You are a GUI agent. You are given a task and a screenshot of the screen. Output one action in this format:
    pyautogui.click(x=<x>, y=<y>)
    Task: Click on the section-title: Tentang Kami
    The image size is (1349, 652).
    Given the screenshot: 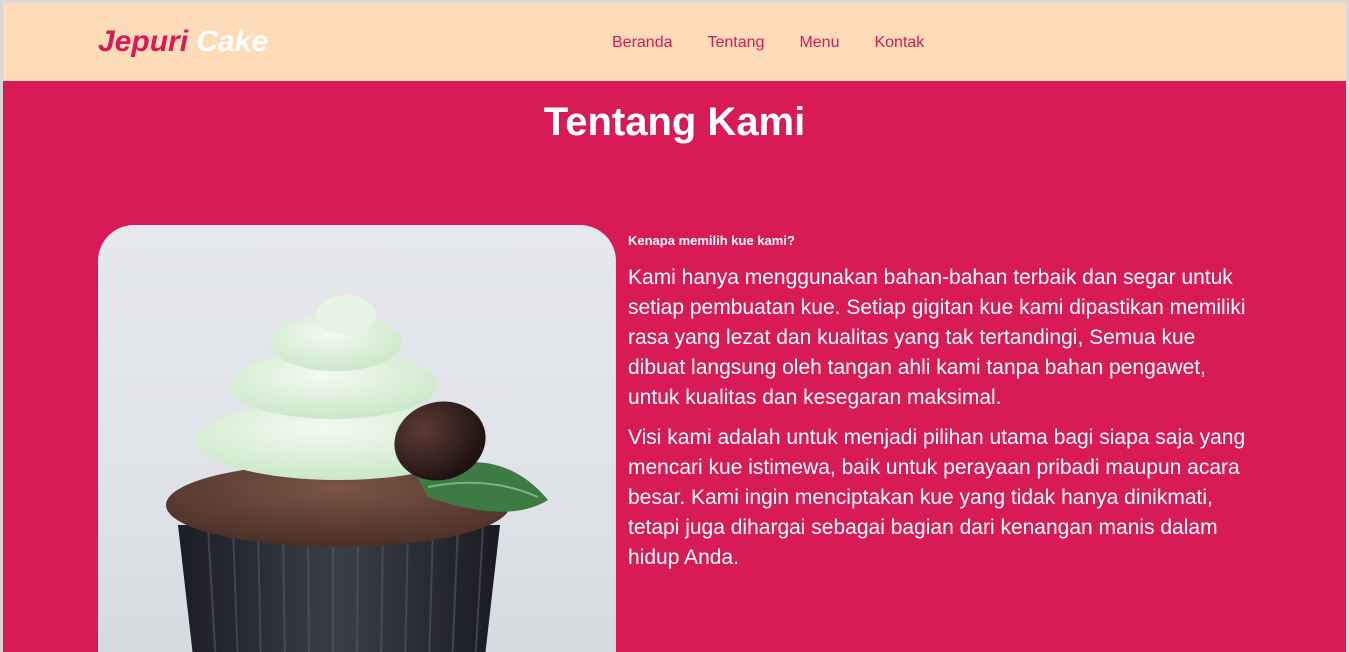 What is the action you would take?
    pyautogui.click(x=674, y=122)
    